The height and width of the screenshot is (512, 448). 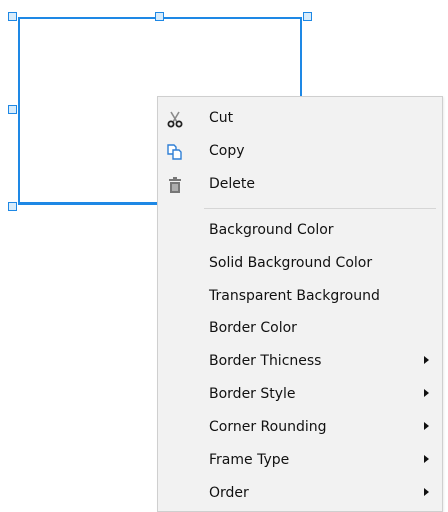 What do you see at coordinates (249, 460) in the screenshot?
I see `menu-item-frame-type-label: Frame Type` at bounding box center [249, 460].